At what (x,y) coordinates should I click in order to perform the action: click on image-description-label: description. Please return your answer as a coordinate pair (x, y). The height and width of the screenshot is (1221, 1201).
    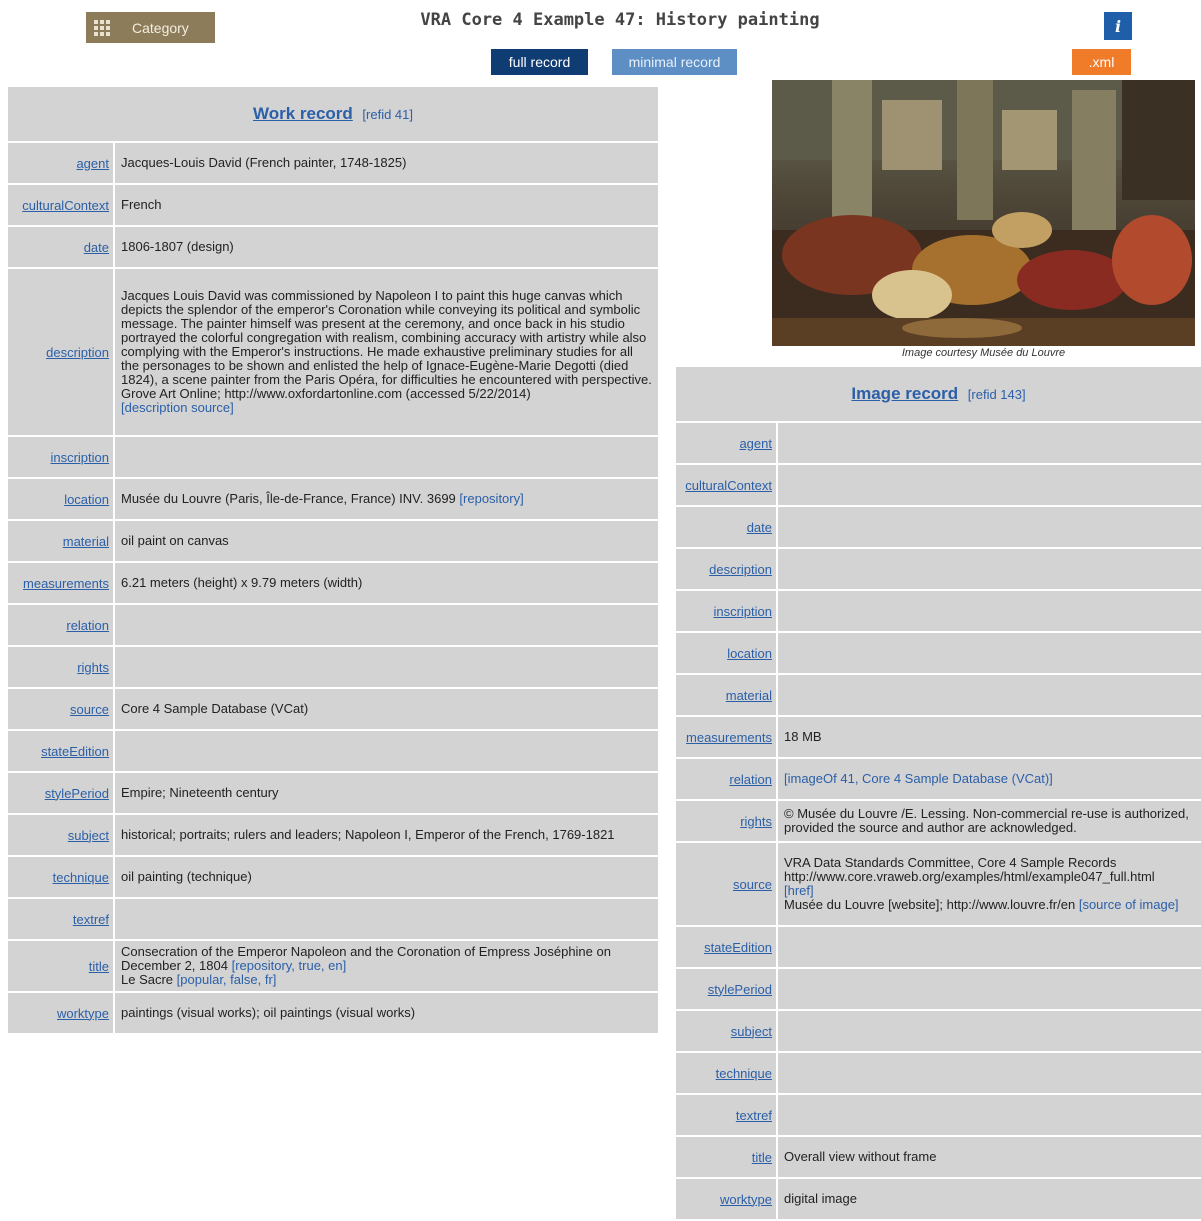
    Looking at the image, I should click on (740, 569).